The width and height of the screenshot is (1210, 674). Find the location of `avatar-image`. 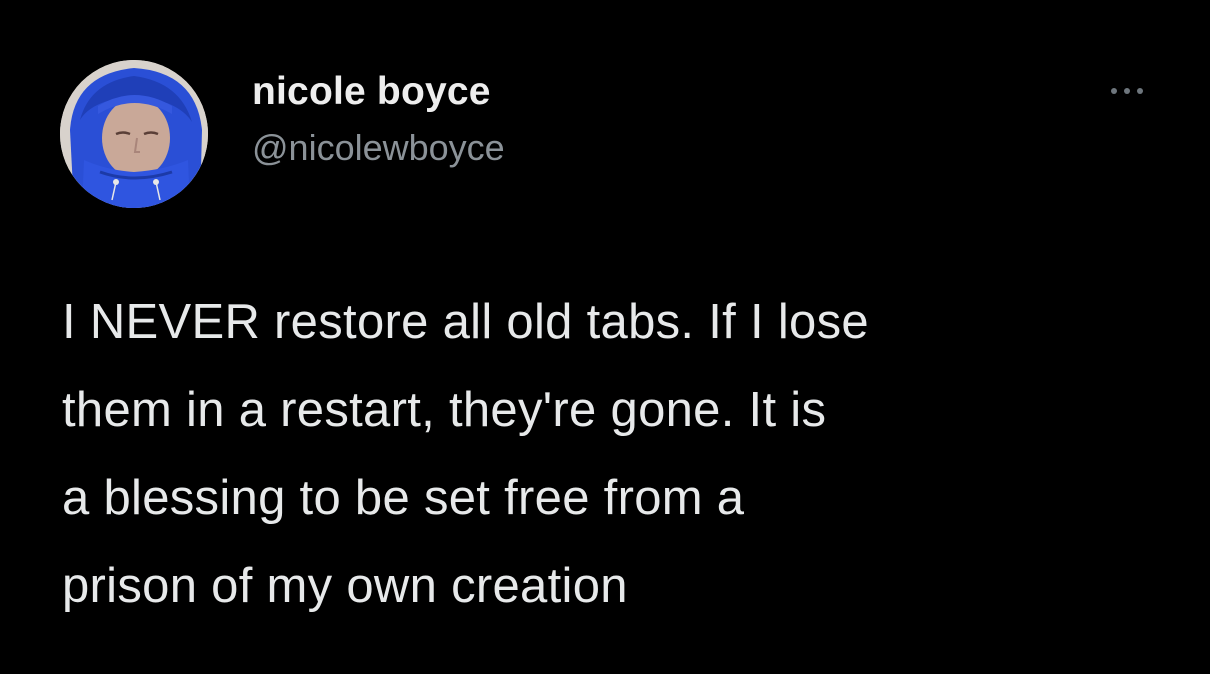

avatar-image is located at coordinates (134, 134).